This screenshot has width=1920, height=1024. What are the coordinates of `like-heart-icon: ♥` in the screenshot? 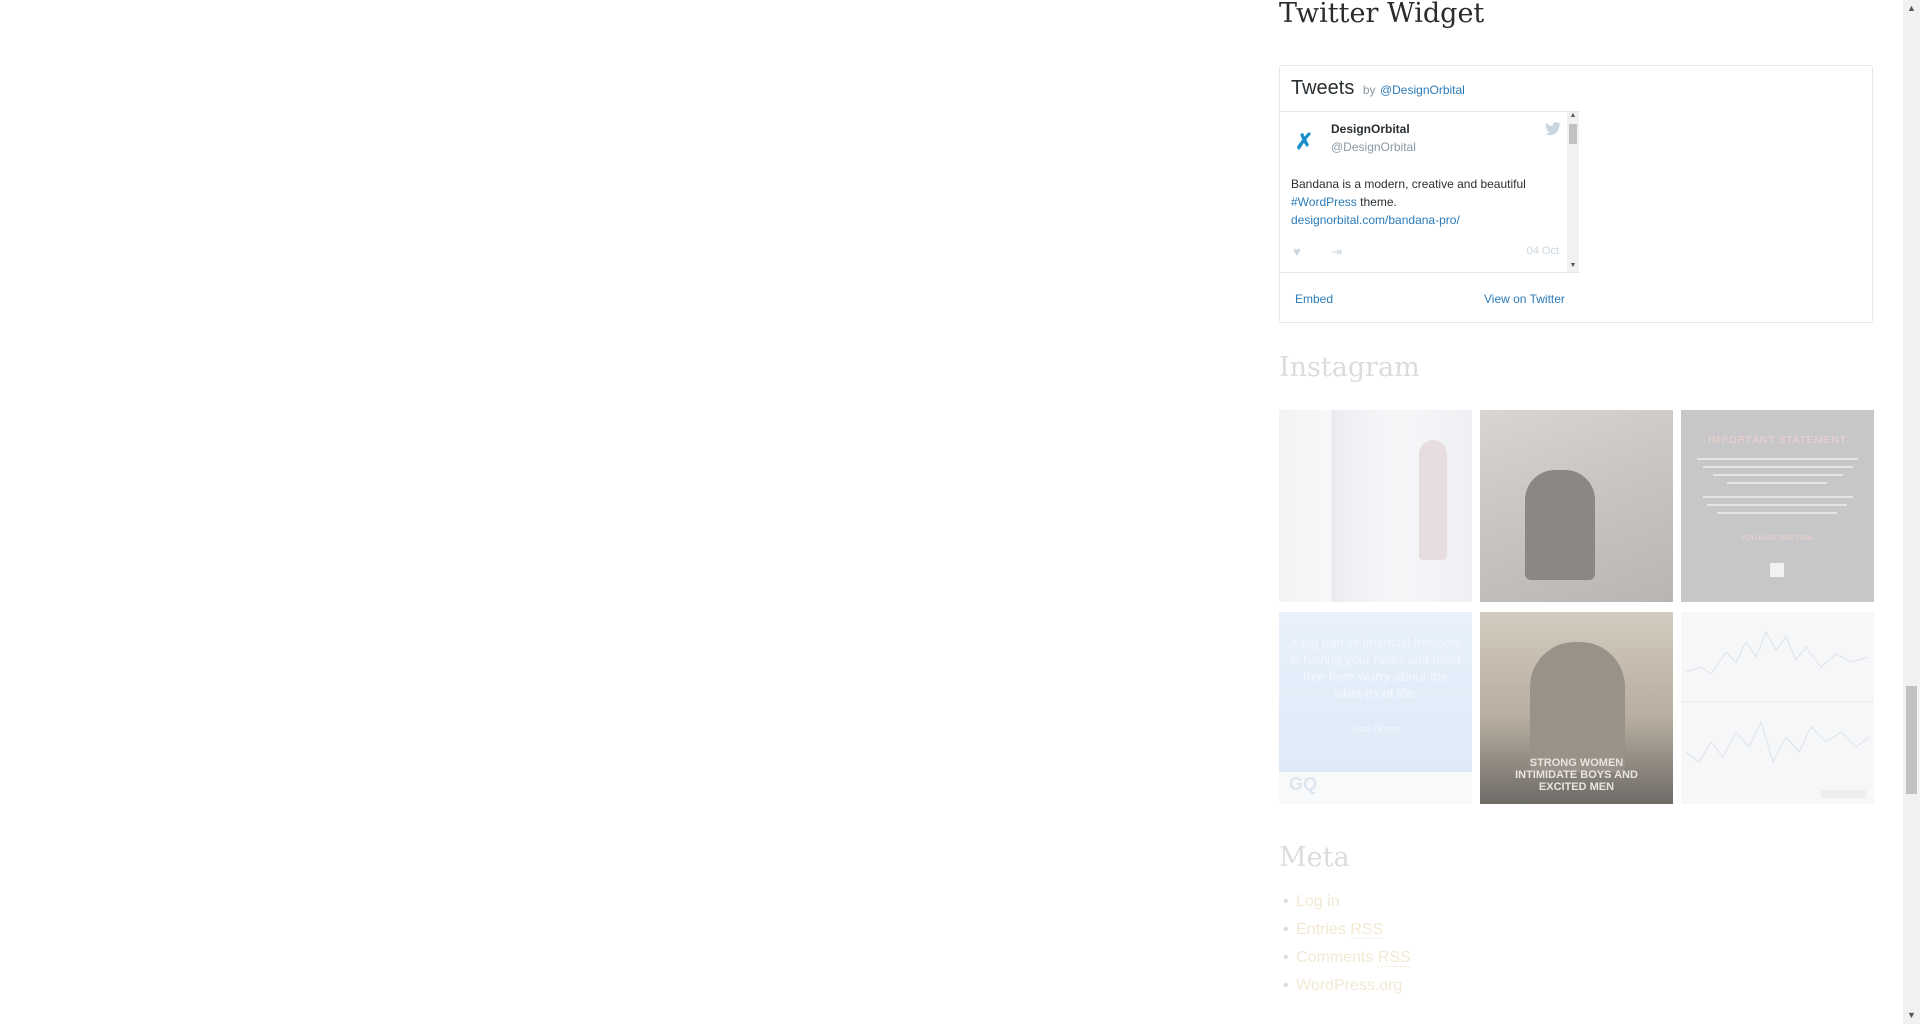 It's located at (1297, 251).